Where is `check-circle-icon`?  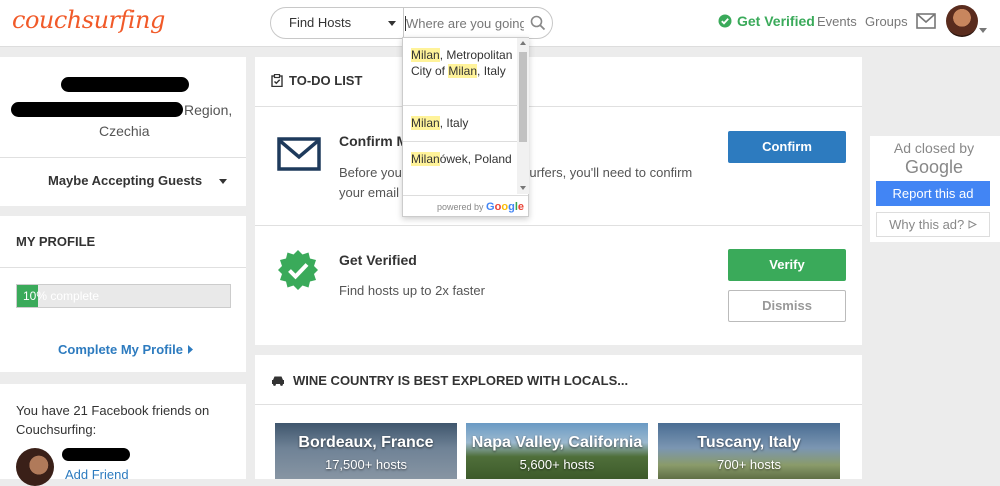
check-circle-icon is located at coordinates (725, 21).